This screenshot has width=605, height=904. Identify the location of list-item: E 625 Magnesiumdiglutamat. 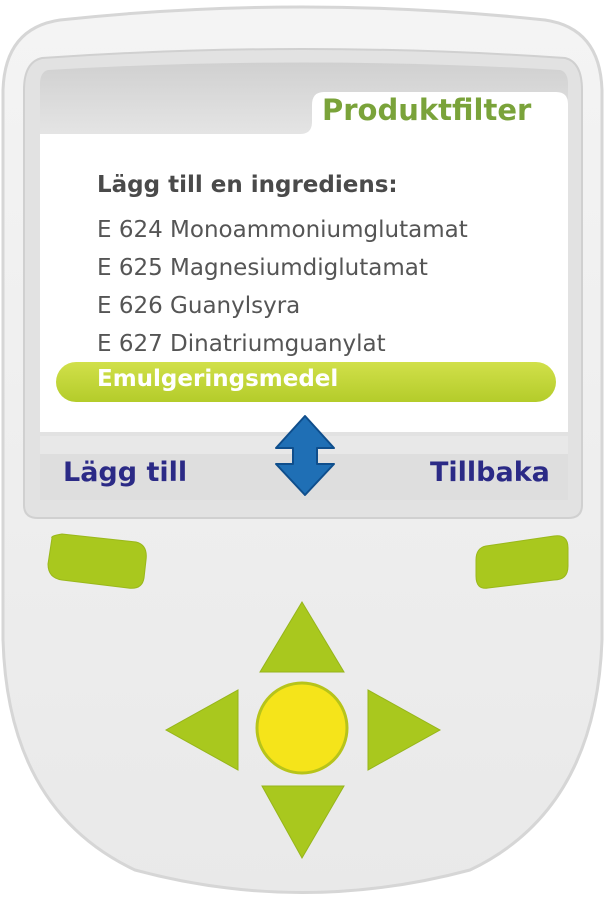
(262, 268).